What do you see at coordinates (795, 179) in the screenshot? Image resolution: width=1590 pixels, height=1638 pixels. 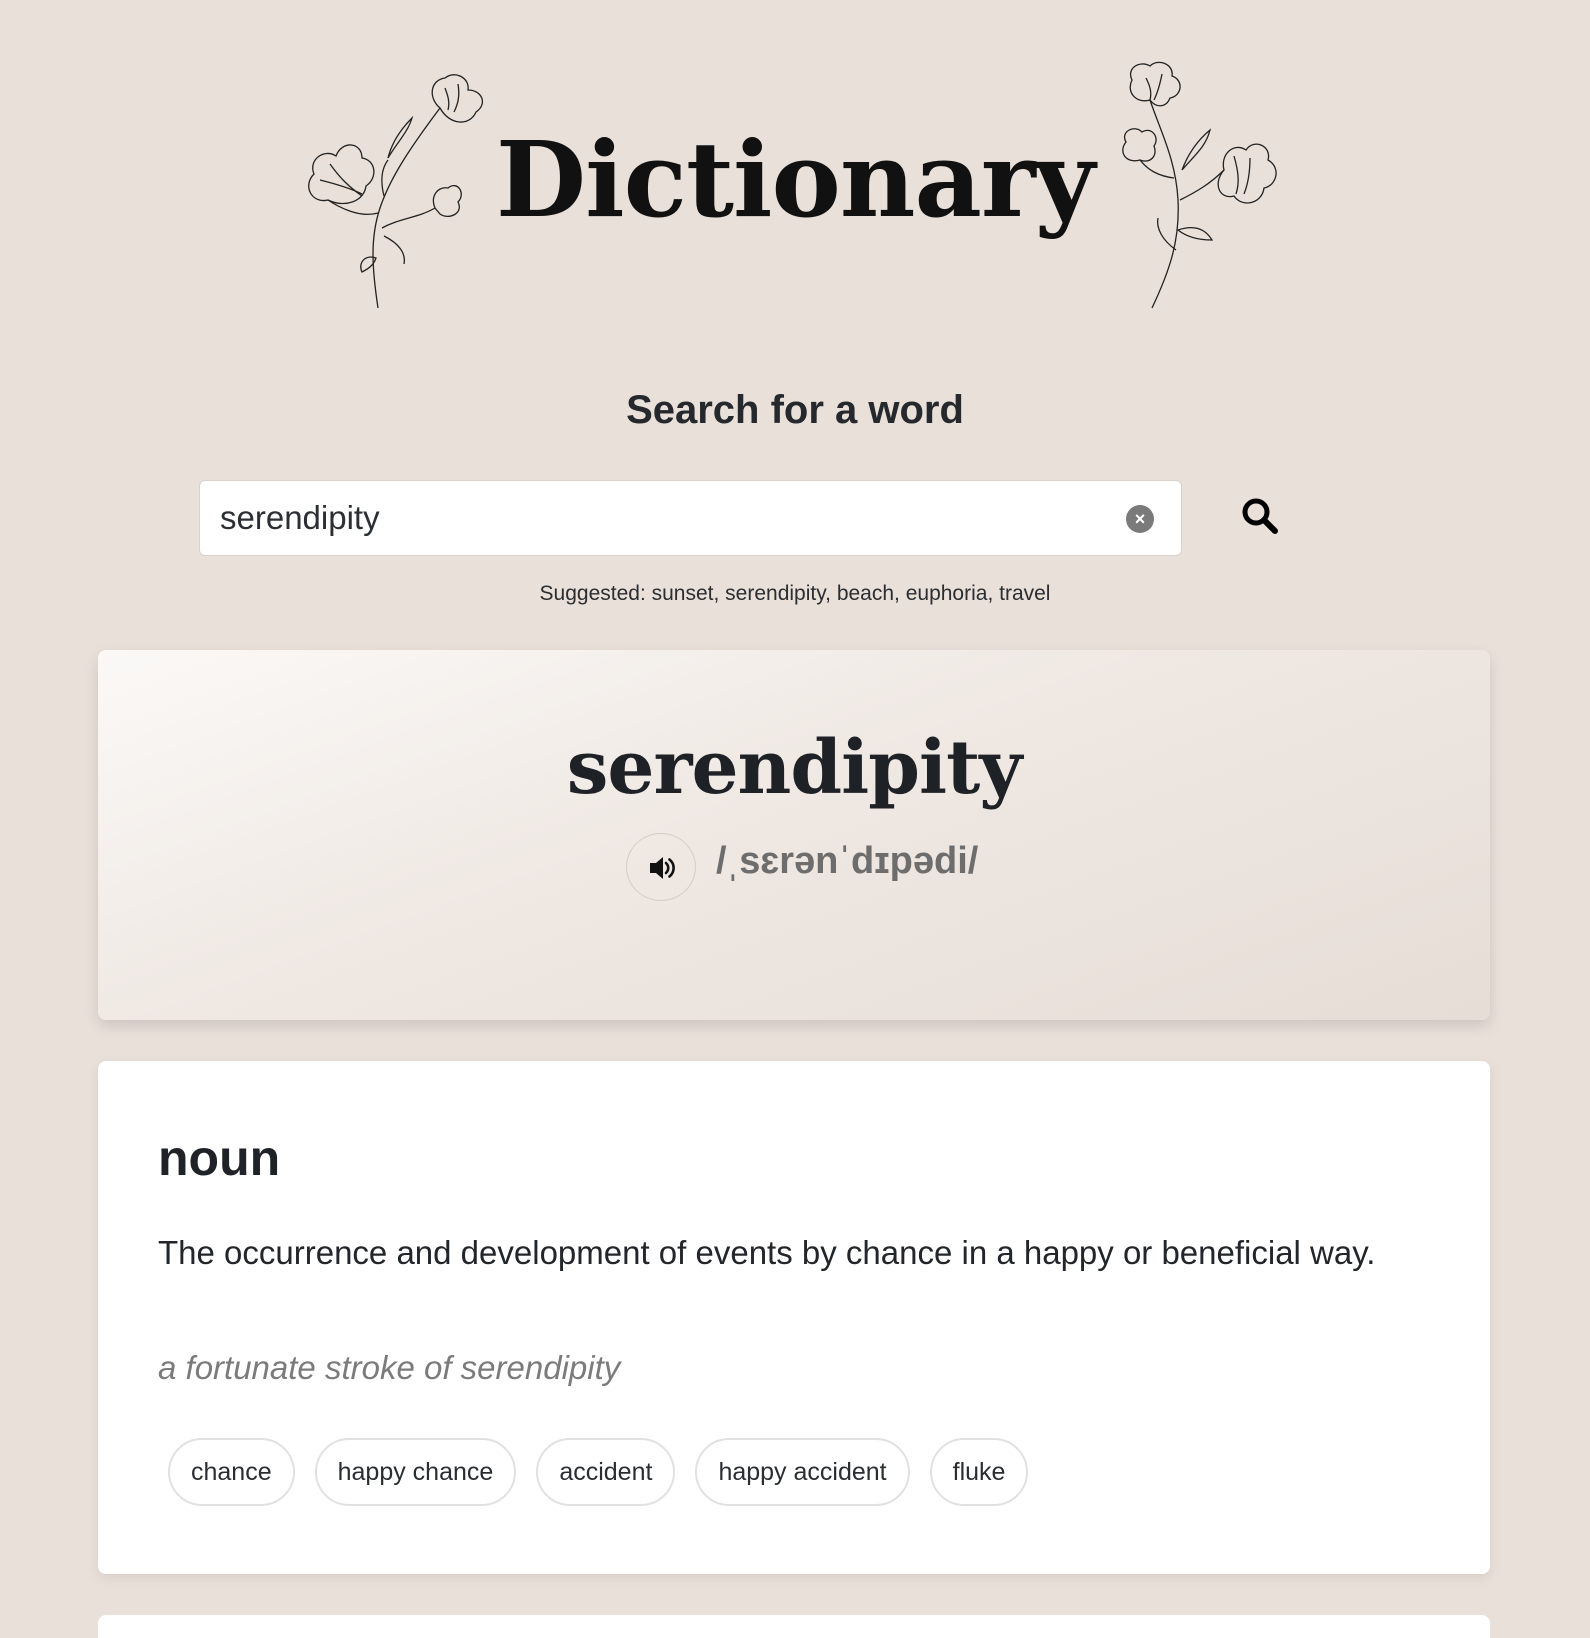 I see `app-title: Dictionary` at bounding box center [795, 179].